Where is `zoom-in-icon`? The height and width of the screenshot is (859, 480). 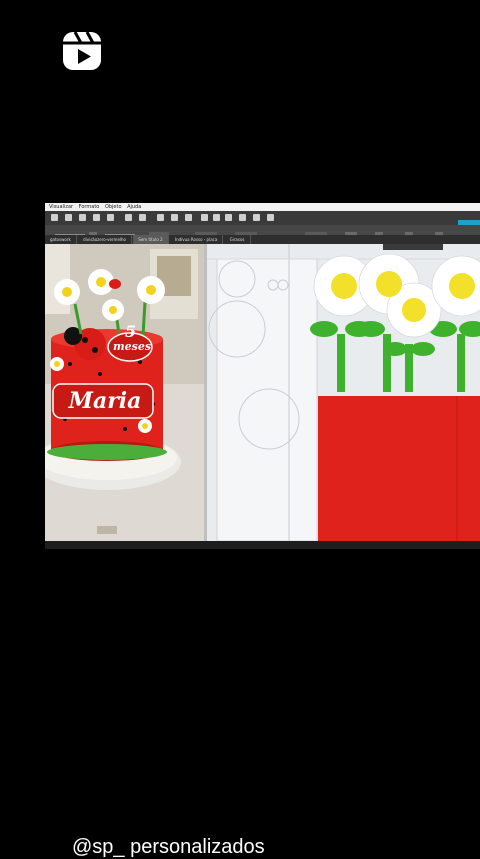
zoom-in-icon is located at coordinates (204, 217).